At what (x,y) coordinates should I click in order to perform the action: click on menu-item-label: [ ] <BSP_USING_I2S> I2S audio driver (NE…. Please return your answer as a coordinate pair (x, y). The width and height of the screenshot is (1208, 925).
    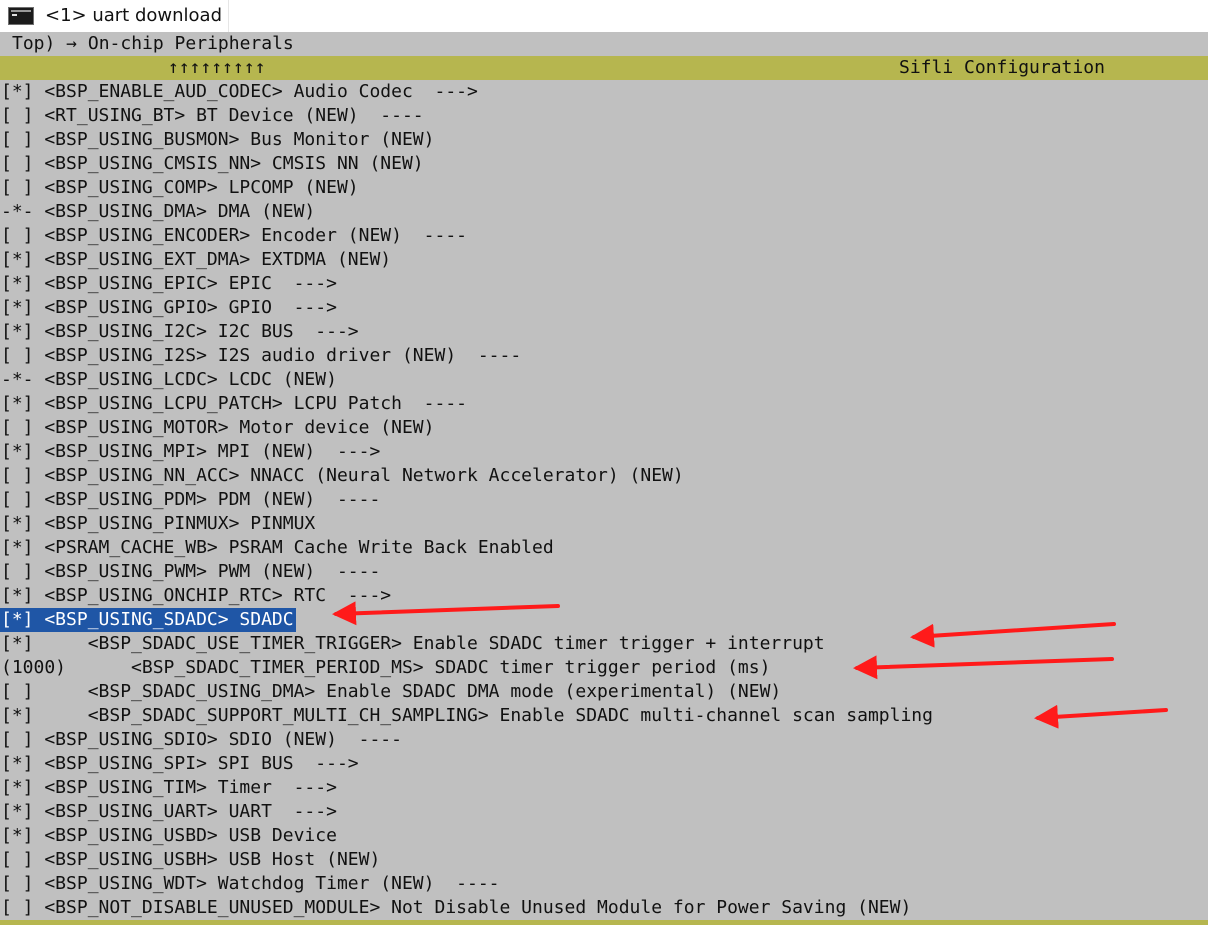
    Looking at the image, I should click on (261, 355).